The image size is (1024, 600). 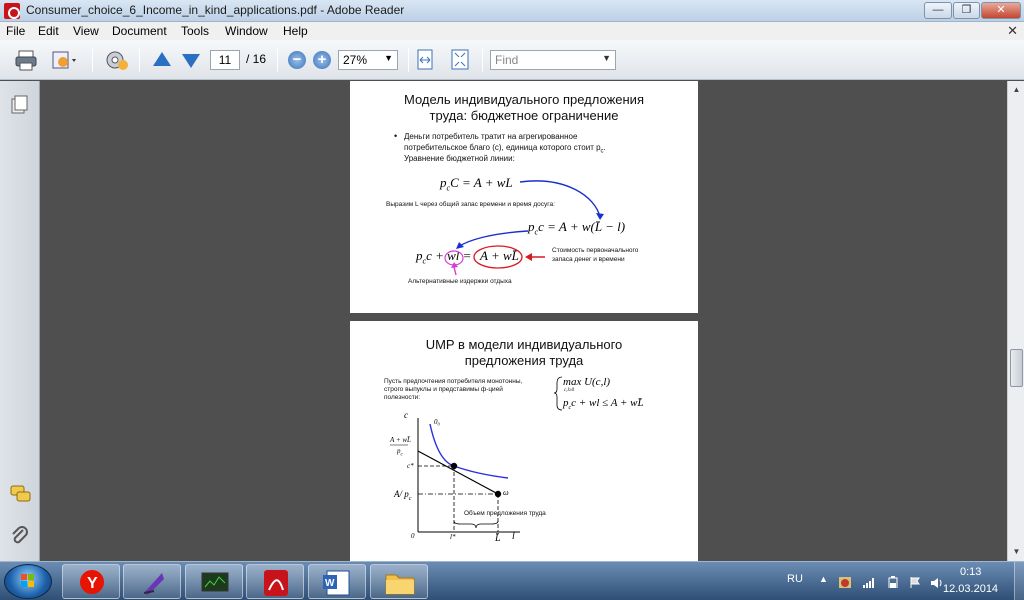 I want to click on curve-label: 0₀, so click(x=437, y=422).